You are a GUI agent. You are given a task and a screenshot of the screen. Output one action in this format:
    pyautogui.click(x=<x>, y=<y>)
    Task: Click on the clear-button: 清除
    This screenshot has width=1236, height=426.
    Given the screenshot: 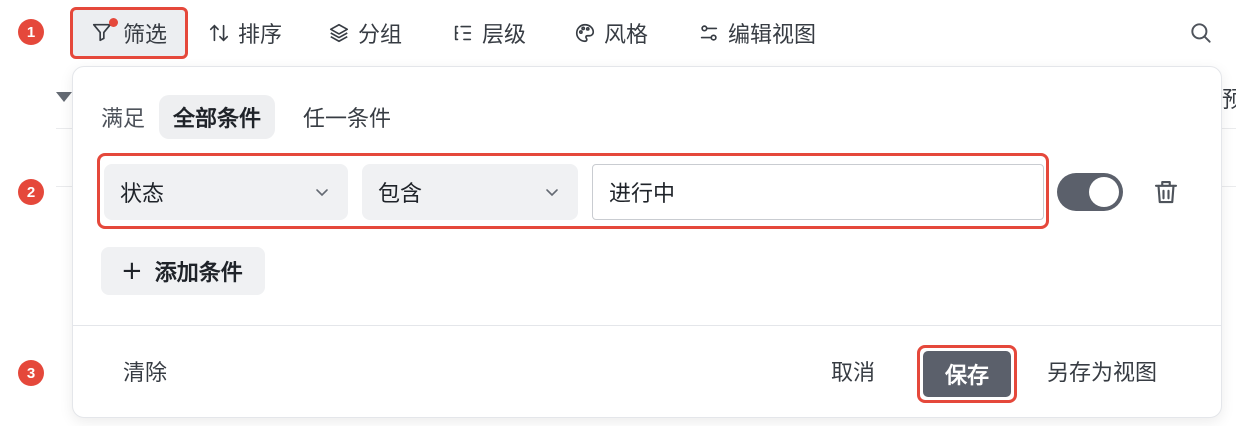 What is the action you would take?
    pyautogui.click(x=145, y=371)
    